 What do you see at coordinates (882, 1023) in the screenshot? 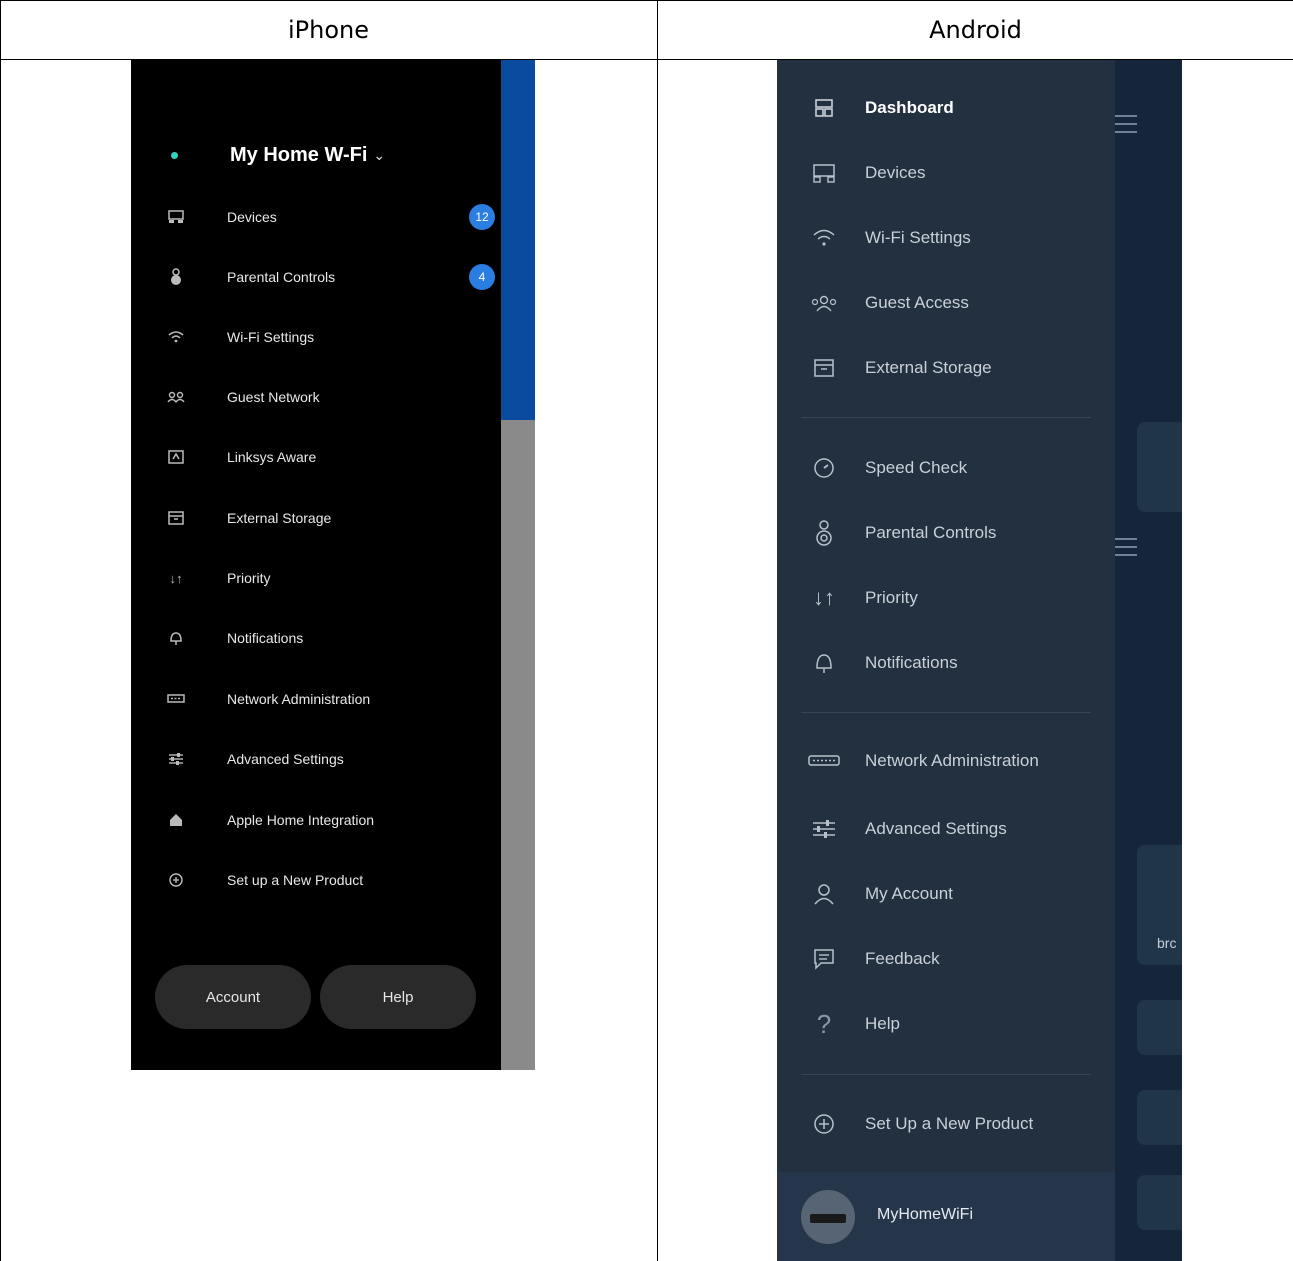
I see `menu-item-label: Help` at bounding box center [882, 1023].